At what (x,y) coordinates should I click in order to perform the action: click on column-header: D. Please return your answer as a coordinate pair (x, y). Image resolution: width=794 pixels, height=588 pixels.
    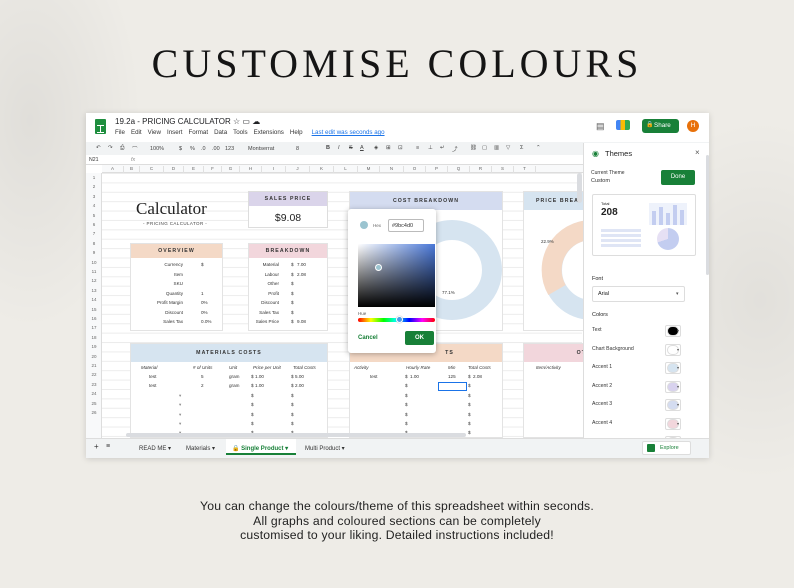
    Looking at the image, I should click on (174, 169).